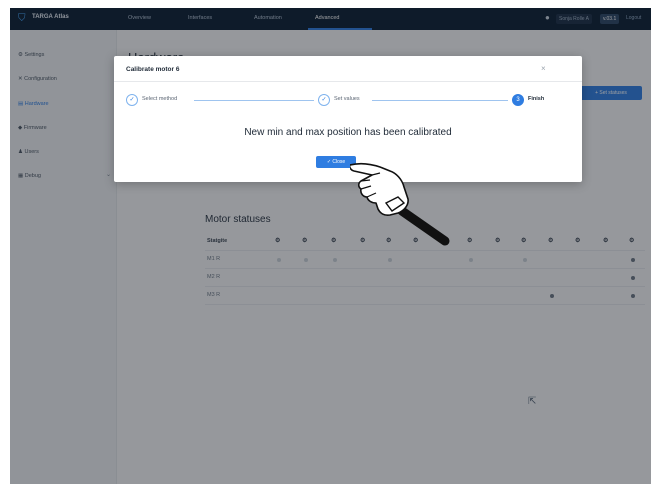  What do you see at coordinates (153, 69) in the screenshot?
I see `dialog-title: Calibrate motor 6` at bounding box center [153, 69].